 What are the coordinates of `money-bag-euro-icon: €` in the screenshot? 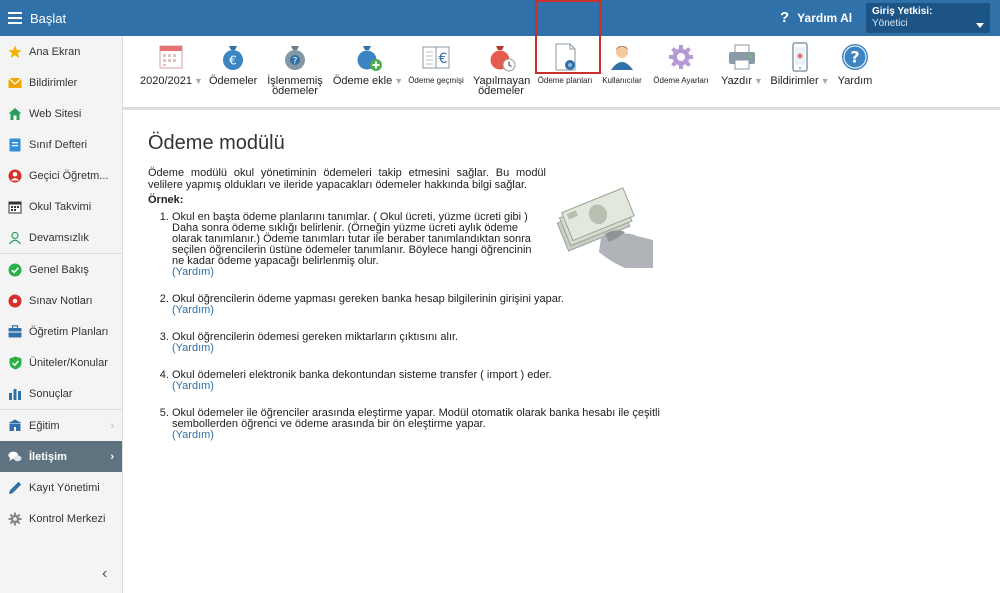 It's located at (233, 57).